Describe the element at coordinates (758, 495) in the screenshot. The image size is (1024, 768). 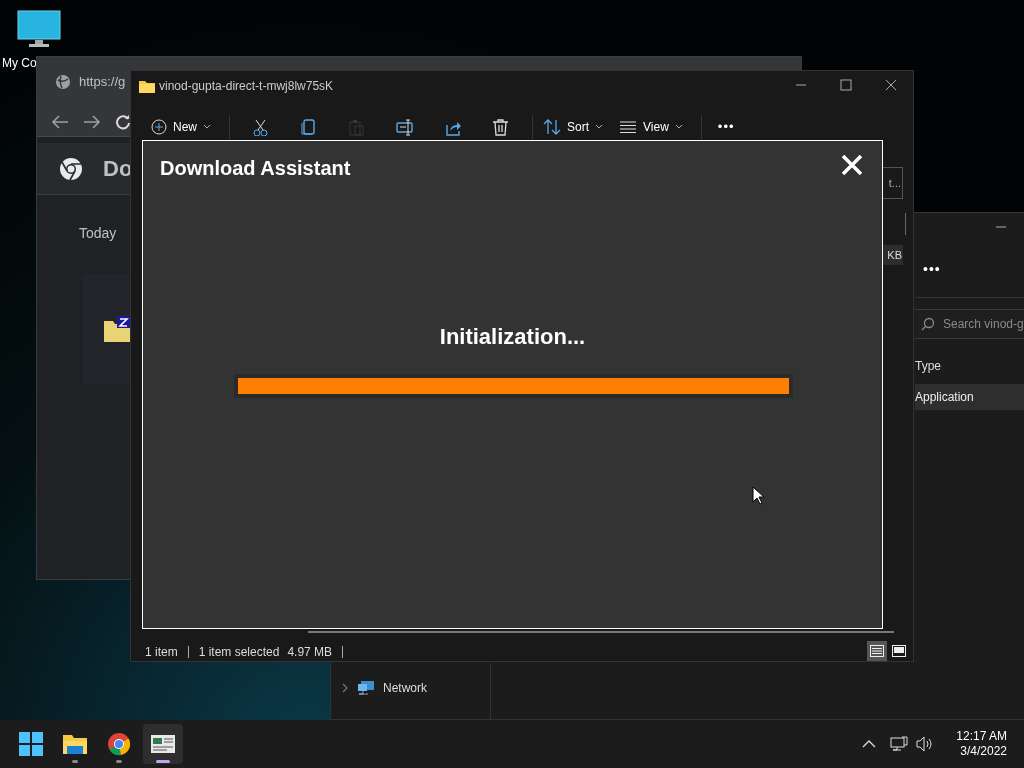
I see `mouse-pointer-icon` at that location.